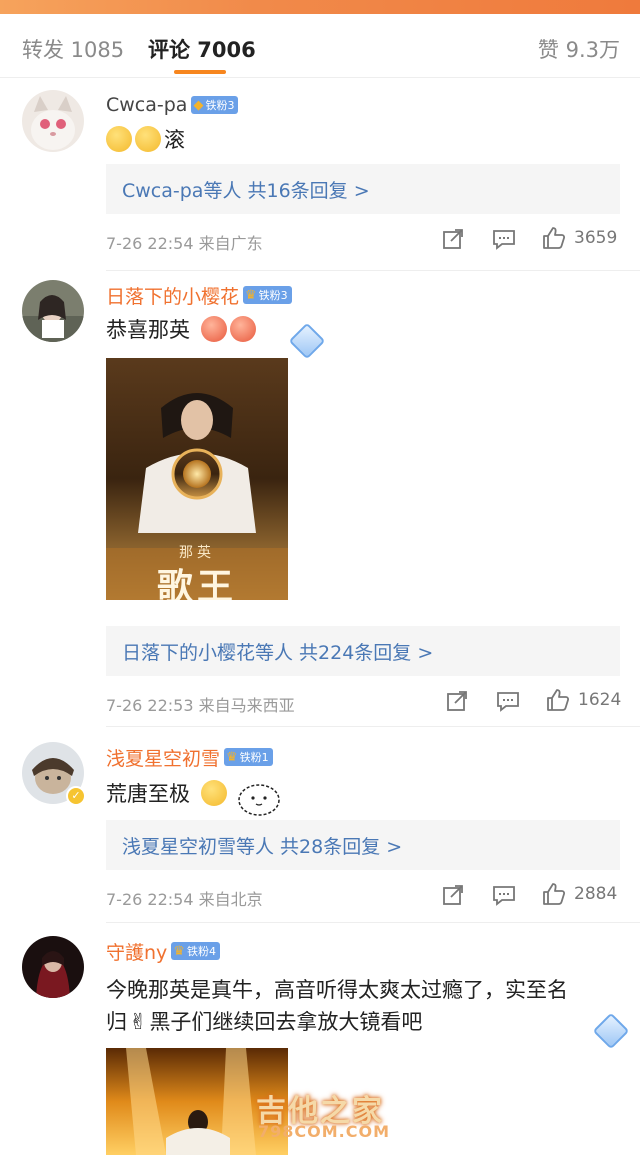 The height and width of the screenshot is (1155, 640). I want to click on fan-badge: ♛ 铁粉3, so click(267, 295).